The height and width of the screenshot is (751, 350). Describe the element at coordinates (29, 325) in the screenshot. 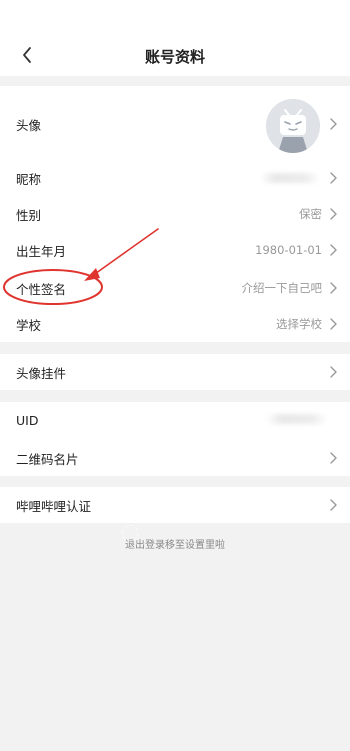

I see `school-label: 学校` at that location.